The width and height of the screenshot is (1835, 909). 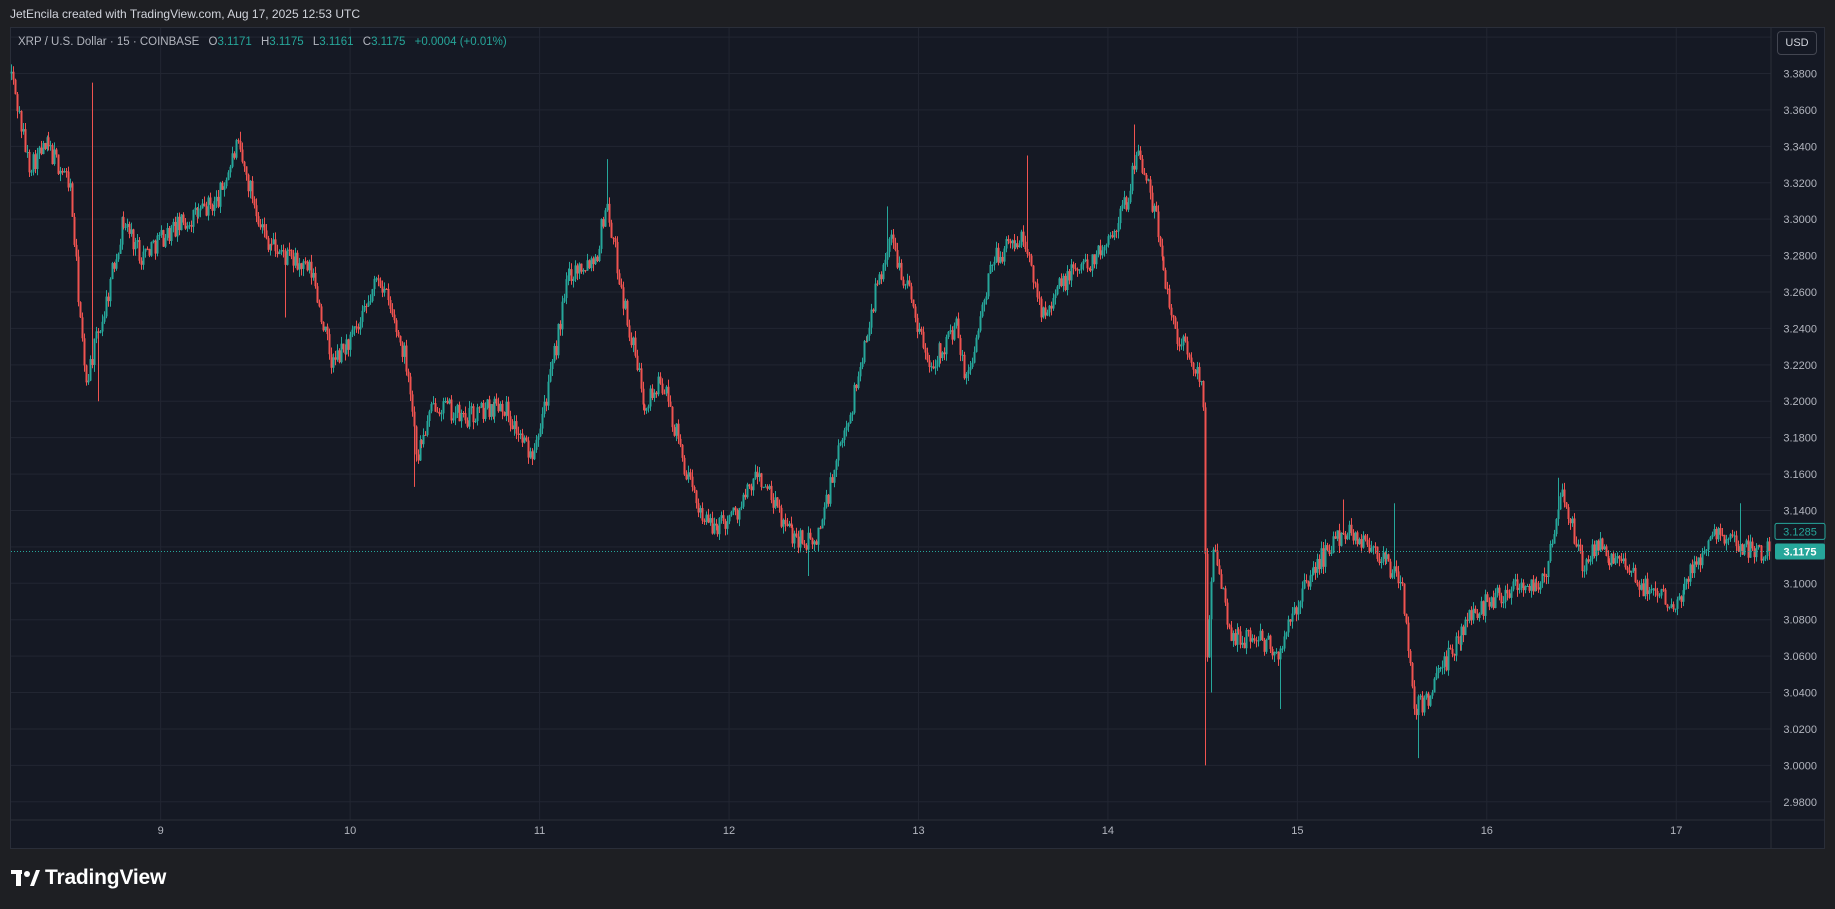 I want to click on y-tick-label: 3.0000, so click(x=1800, y=766).